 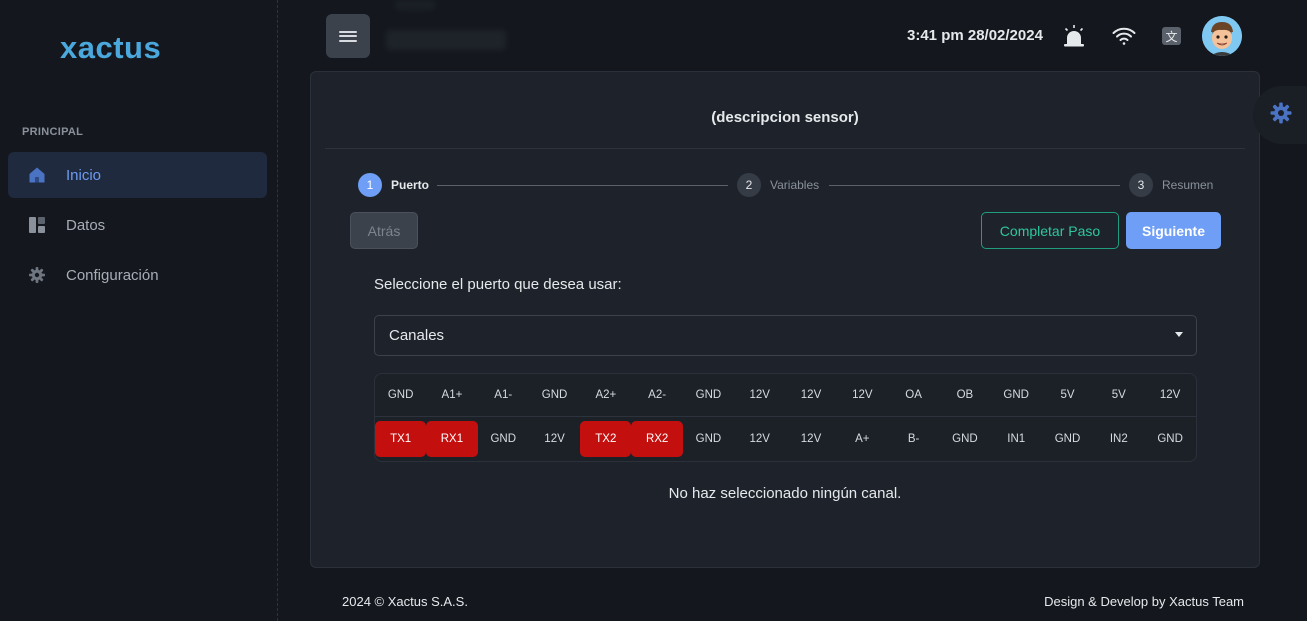 What do you see at coordinates (1016, 439) in the screenshot?
I see `bottom-pin: IN1` at bounding box center [1016, 439].